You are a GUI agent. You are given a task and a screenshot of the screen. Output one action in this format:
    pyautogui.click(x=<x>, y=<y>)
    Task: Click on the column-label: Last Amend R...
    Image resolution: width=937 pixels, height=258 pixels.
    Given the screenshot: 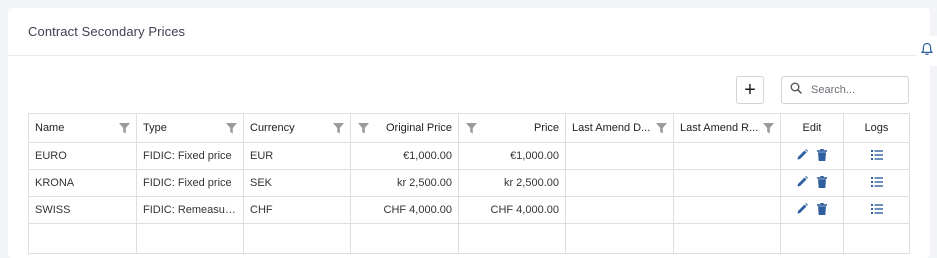 What is the action you would take?
    pyautogui.click(x=719, y=128)
    